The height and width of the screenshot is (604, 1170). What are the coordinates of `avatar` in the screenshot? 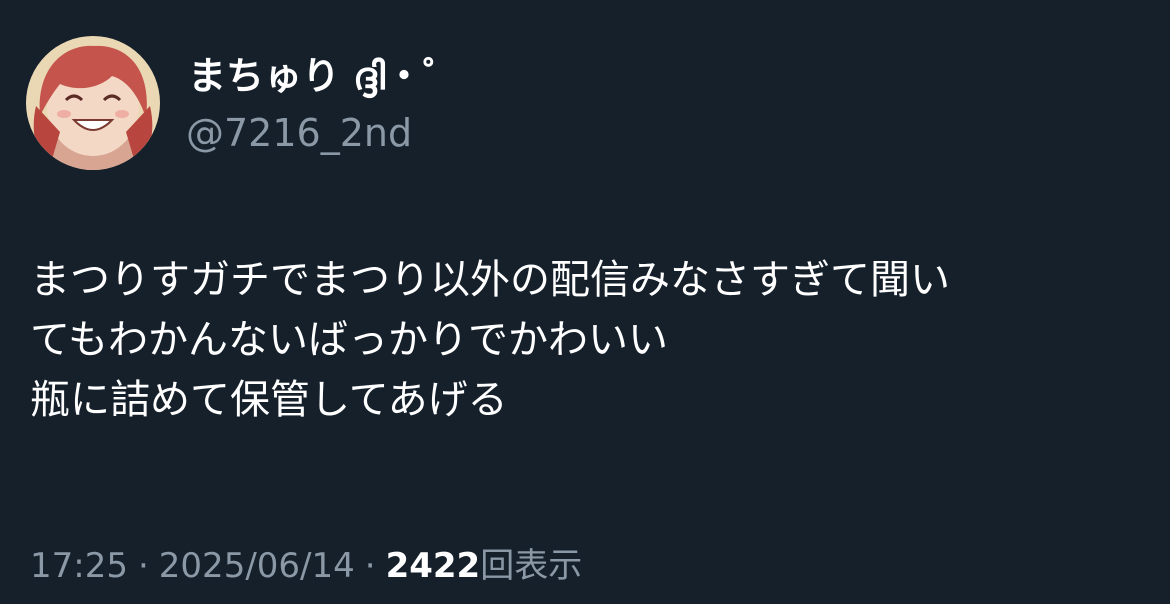 It's located at (93, 103).